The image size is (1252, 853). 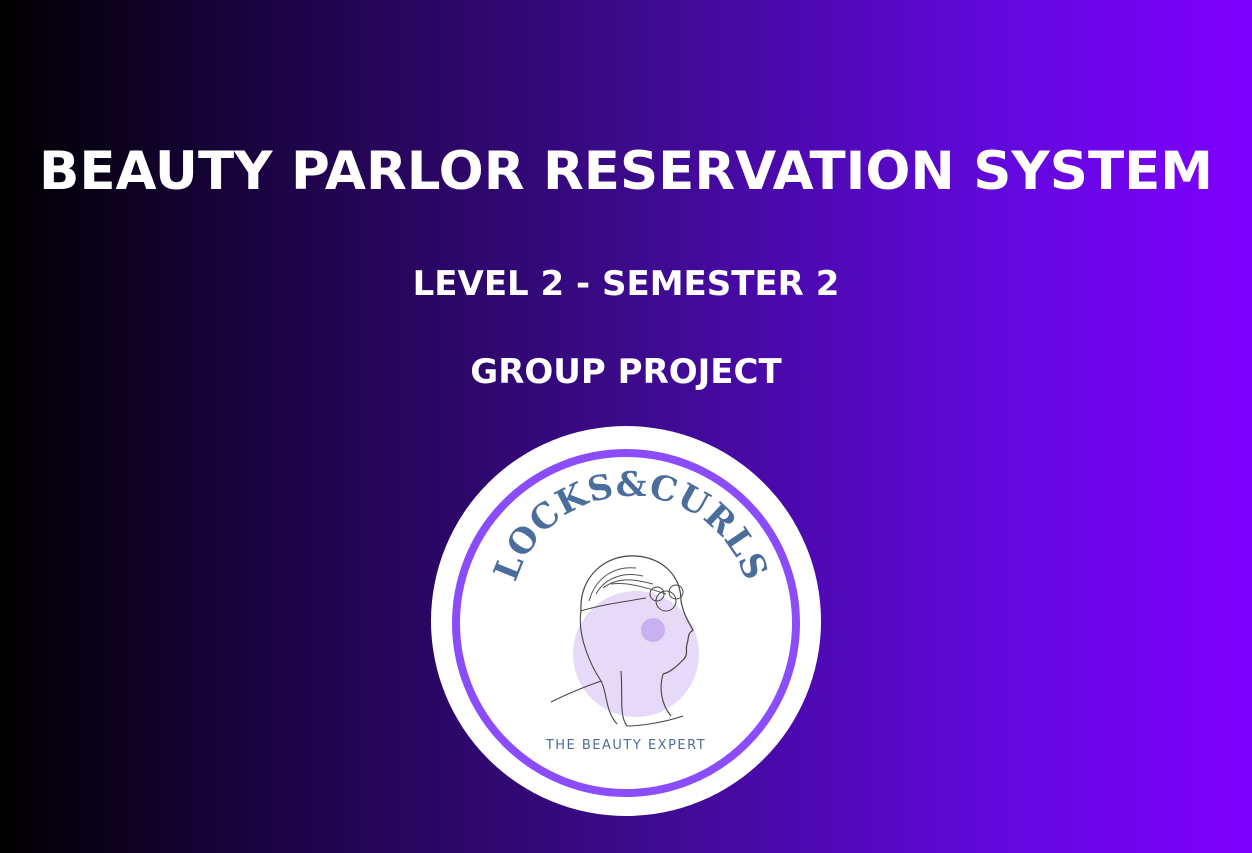 What do you see at coordinates (625, 745) in the screenshot?
I see `logo-tagline: THE BEAUTY EXPERT` at bounding box center [625, 745].